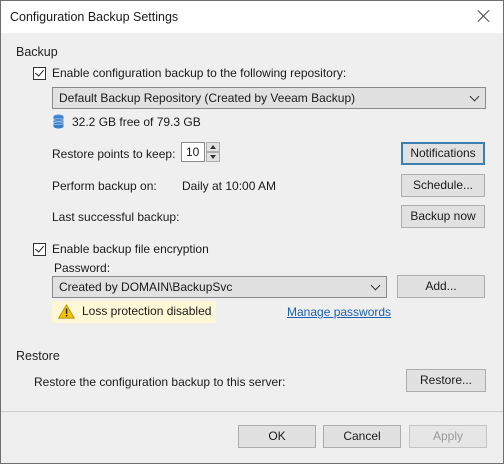 The width and height of the screenshot is (504, 464). Describe the element at coordinates (116, 217) in the screenshot. I see `last-backup-label: Last successful backup:` at that location.